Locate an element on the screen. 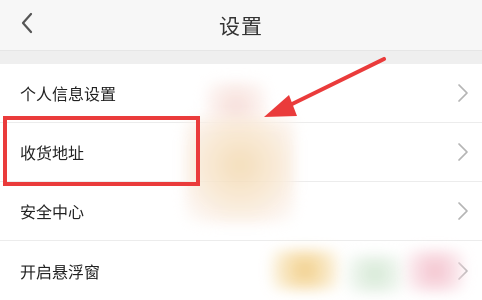 The image size is (482, 300). highlight-box is located at coordinates (101, 151).